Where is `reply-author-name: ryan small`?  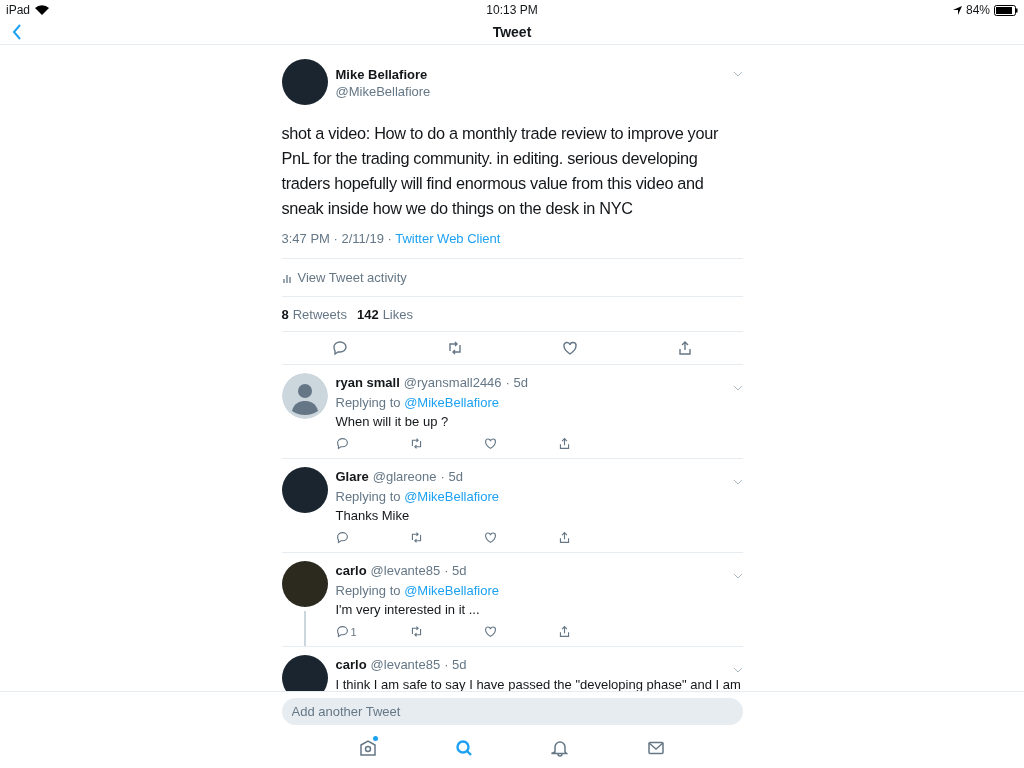 reply-author-name: ryan small is located at coordinates (367, 382).